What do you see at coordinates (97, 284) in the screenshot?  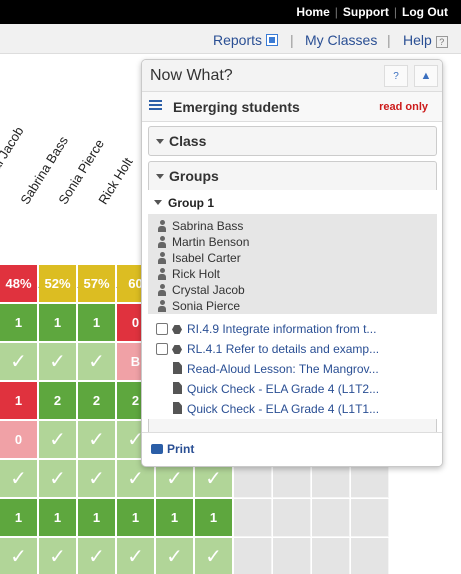 I see `score-cell: 57%` at bounding box center [97, 284].